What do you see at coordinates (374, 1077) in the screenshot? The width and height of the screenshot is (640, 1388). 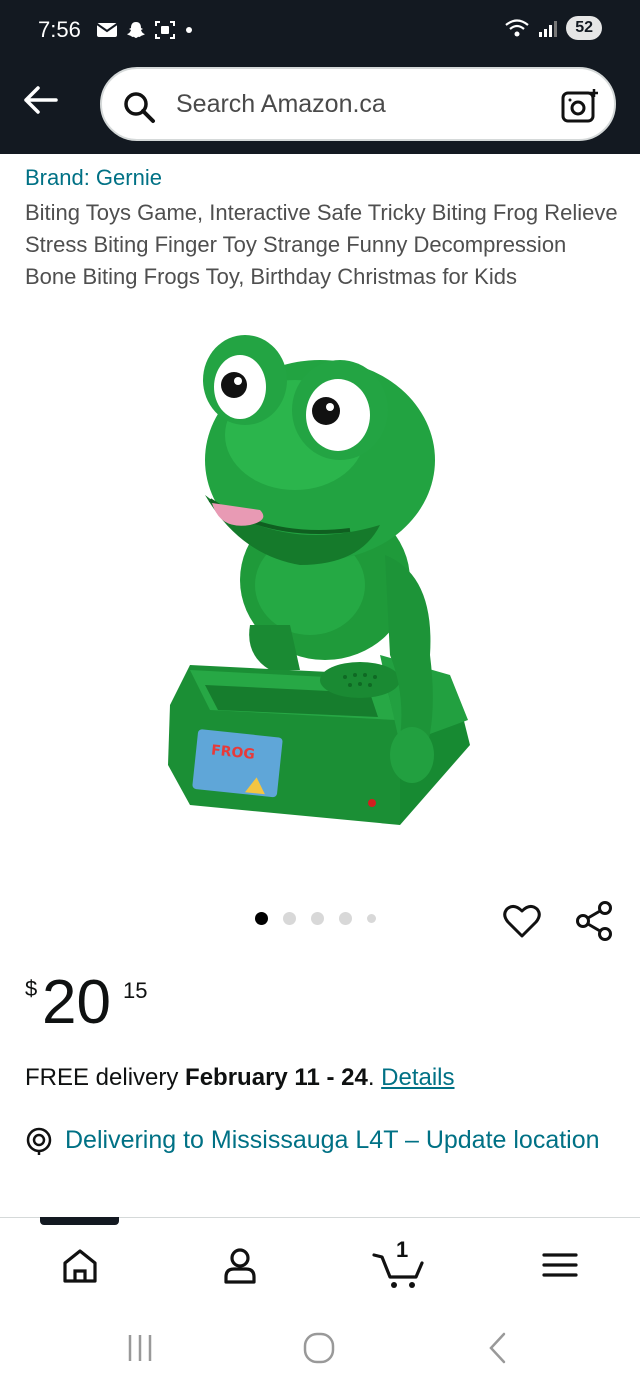 I see `delivery-suffix: .` at bounding box center [374, 1077].